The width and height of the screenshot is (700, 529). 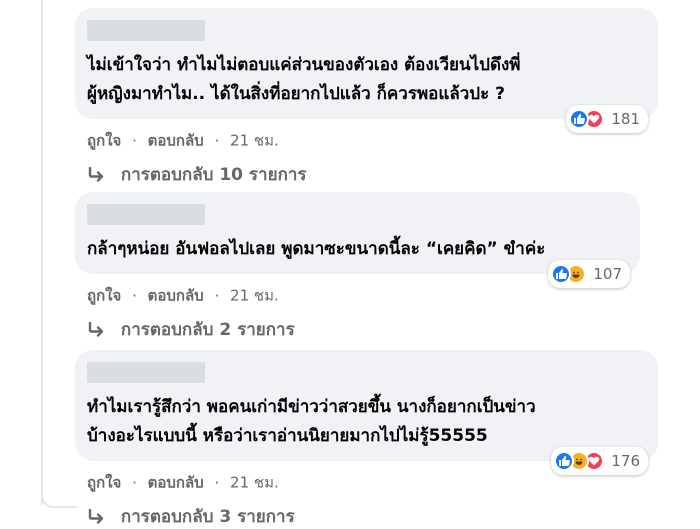 What do you see at coordinates (213, 175) in the screenshot?
I see `view-replies-label: การตอบกลับ 10 รายการ` at bounding box center [213, 175].